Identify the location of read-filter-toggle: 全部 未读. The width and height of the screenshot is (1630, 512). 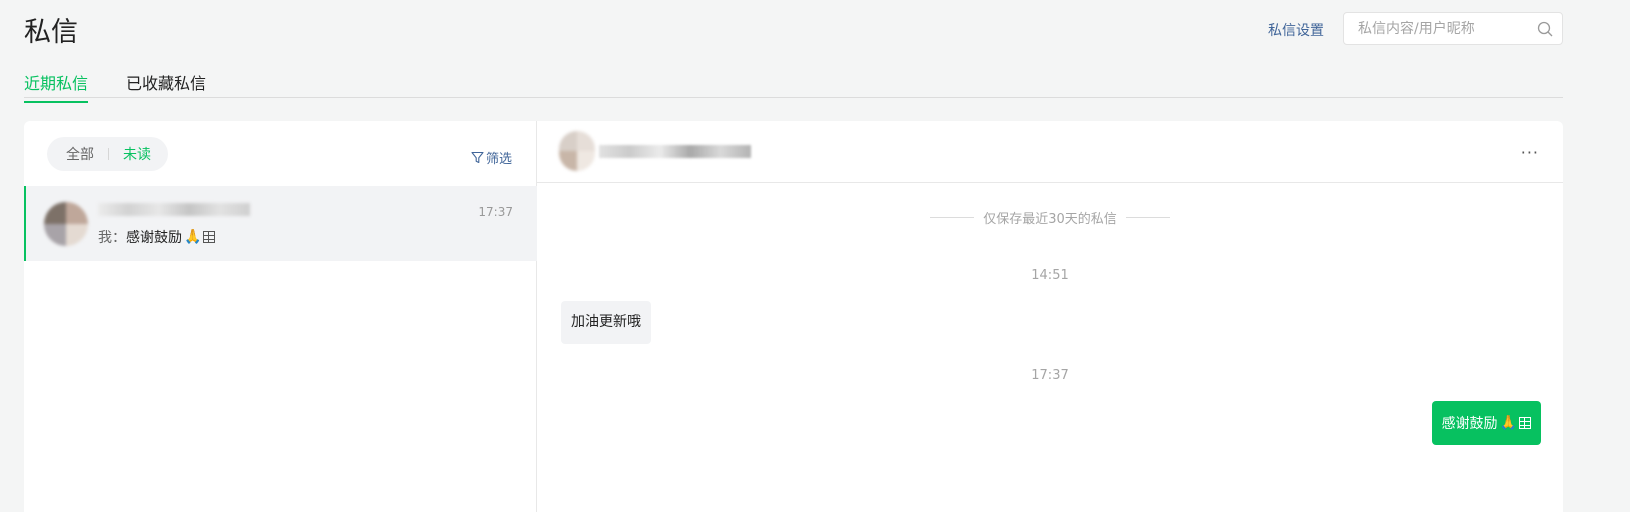
(107, 154).